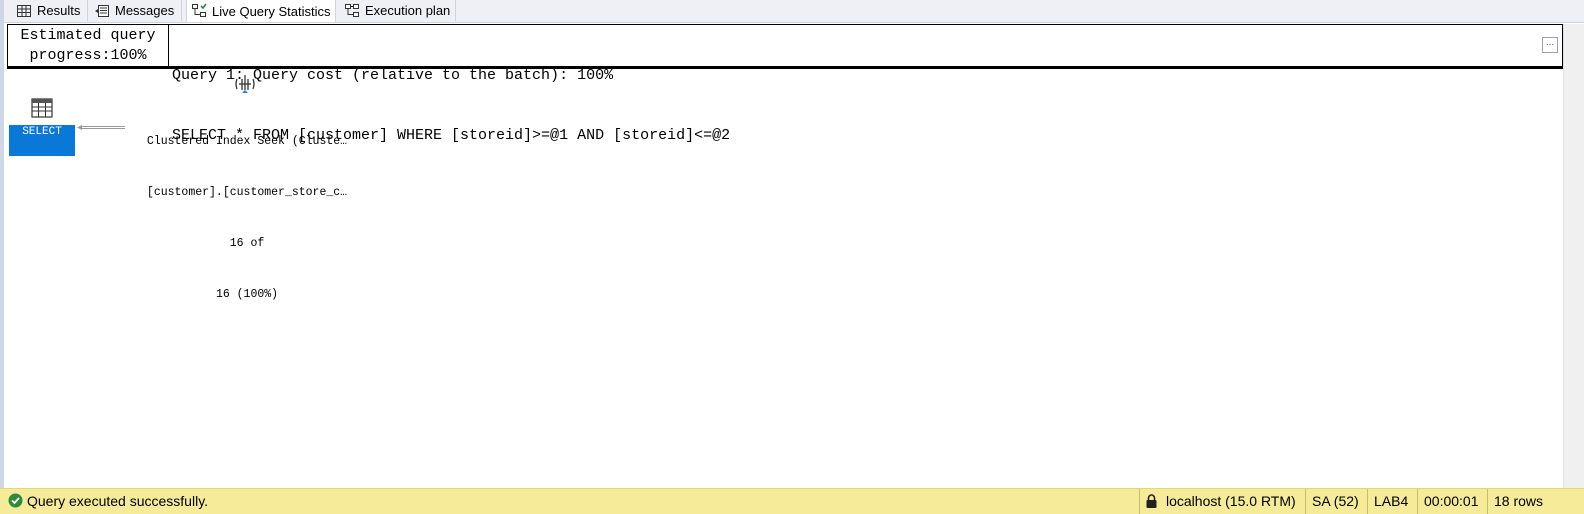 The width and height of the screenshot is (1584, 514). I want to click on left-border, so click(2, 244).